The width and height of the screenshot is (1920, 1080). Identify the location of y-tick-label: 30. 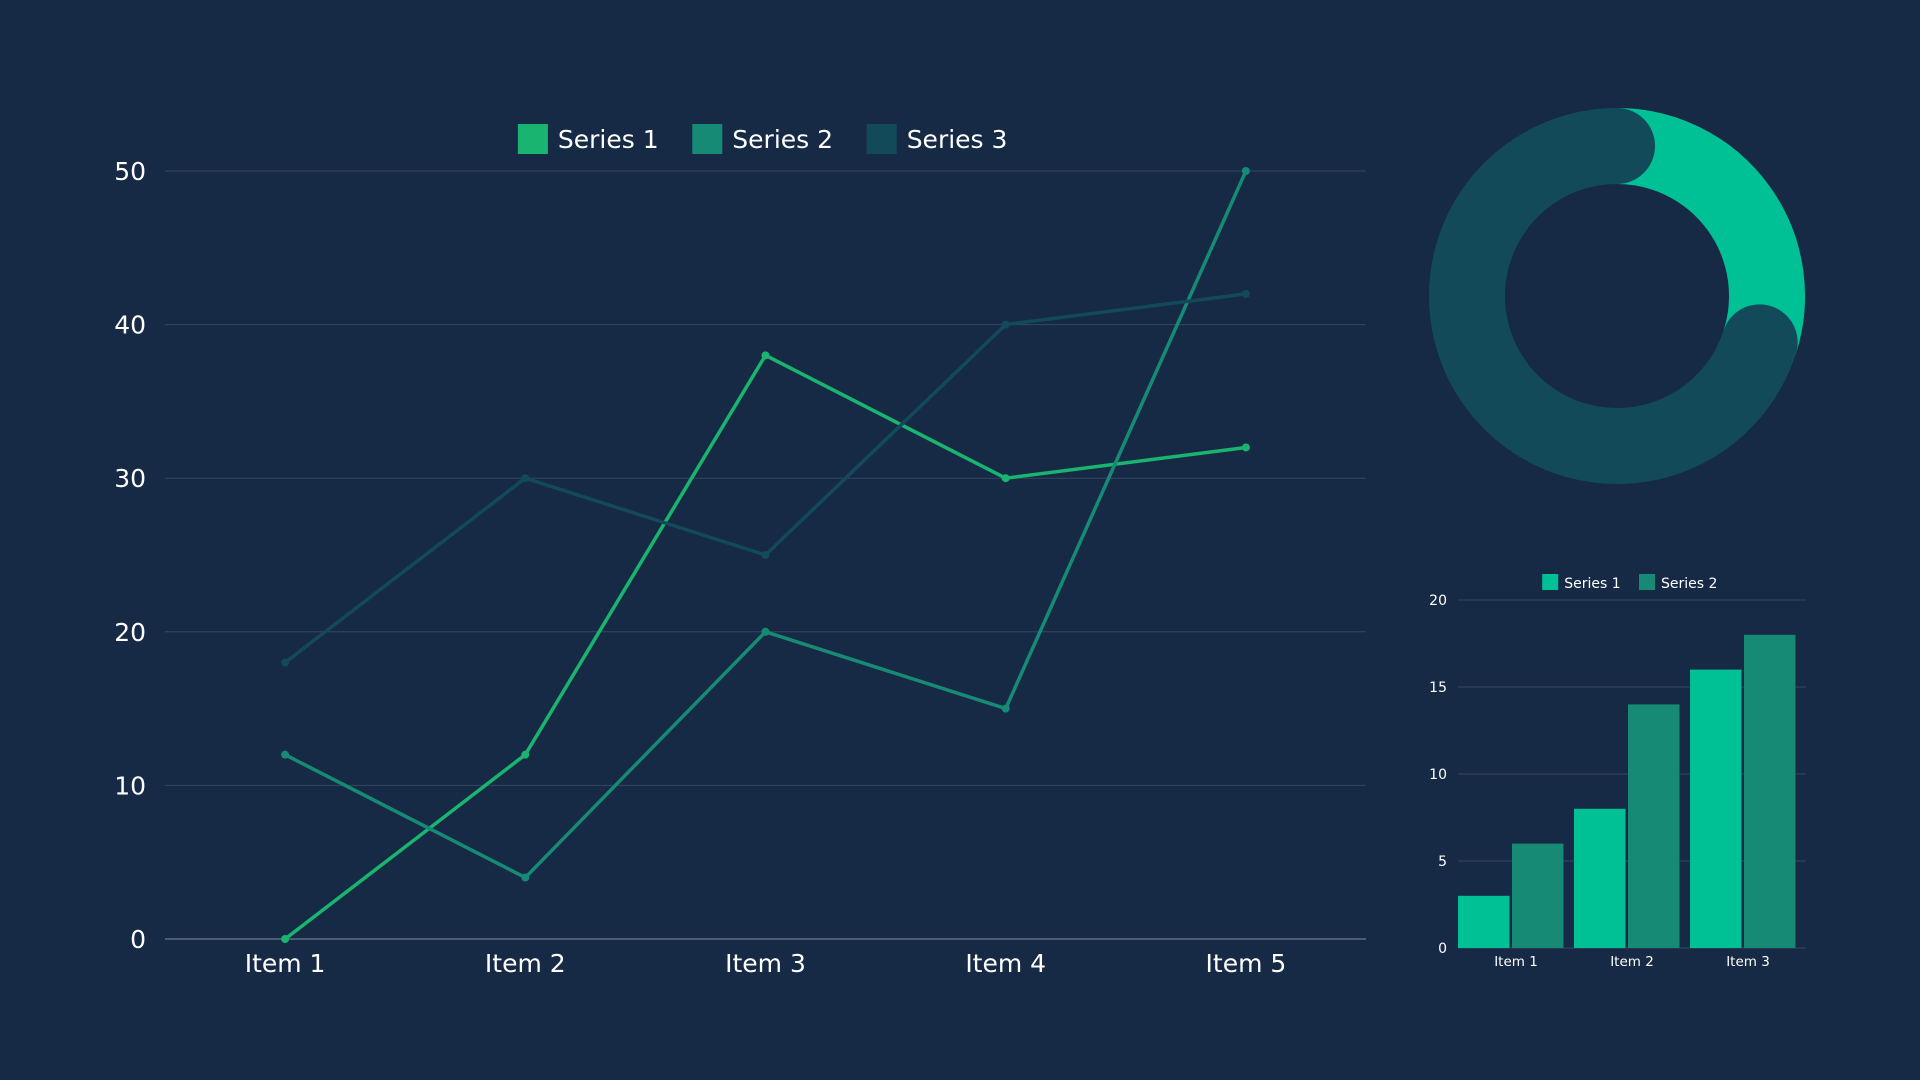
(130, 478).